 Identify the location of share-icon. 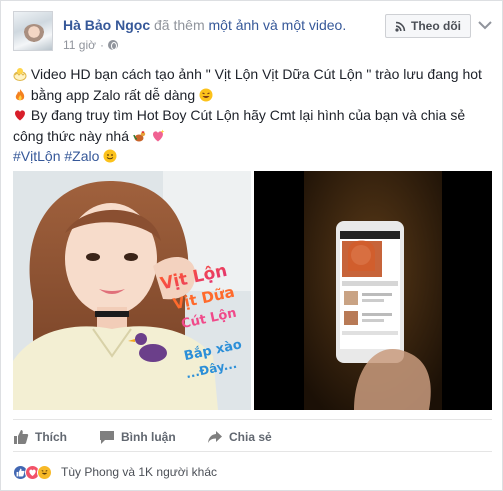
(215, 437).